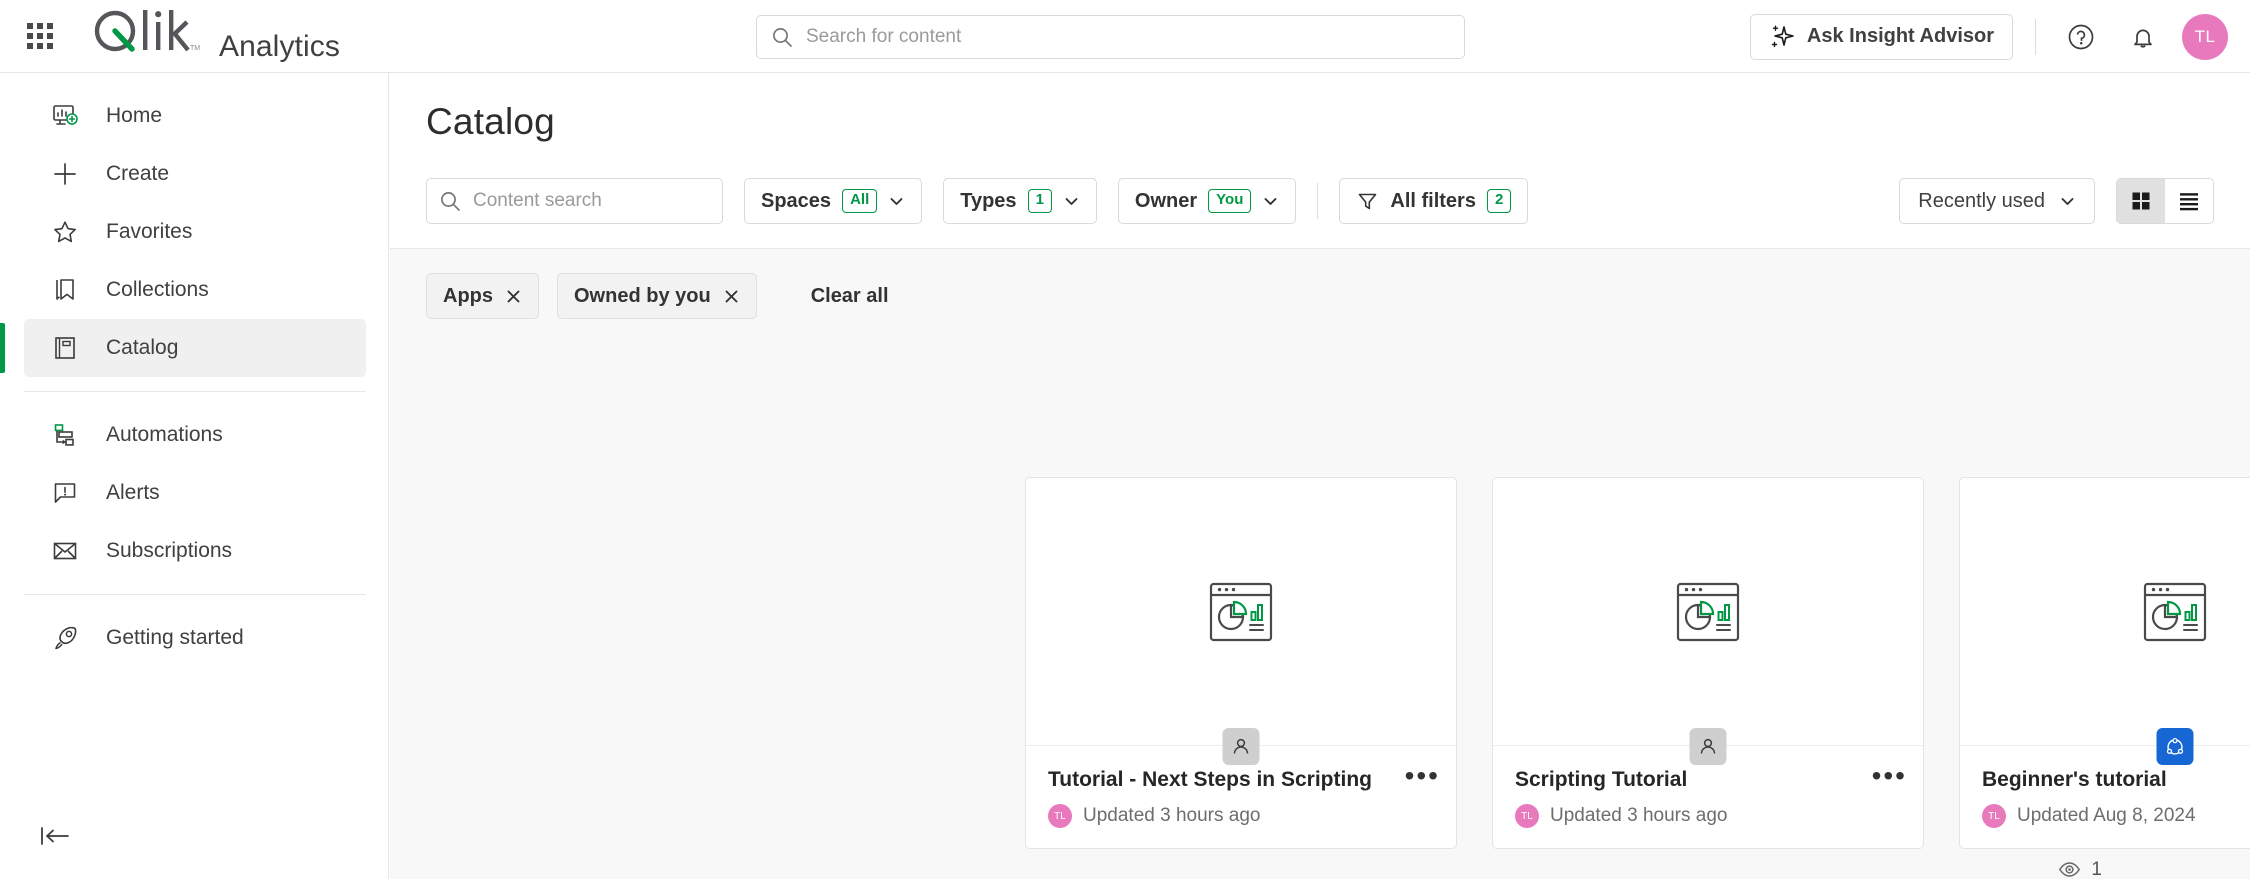  Describe the element at coordinates (2081, 37) in the screenshot. I see `help-circle-icon` at that location.